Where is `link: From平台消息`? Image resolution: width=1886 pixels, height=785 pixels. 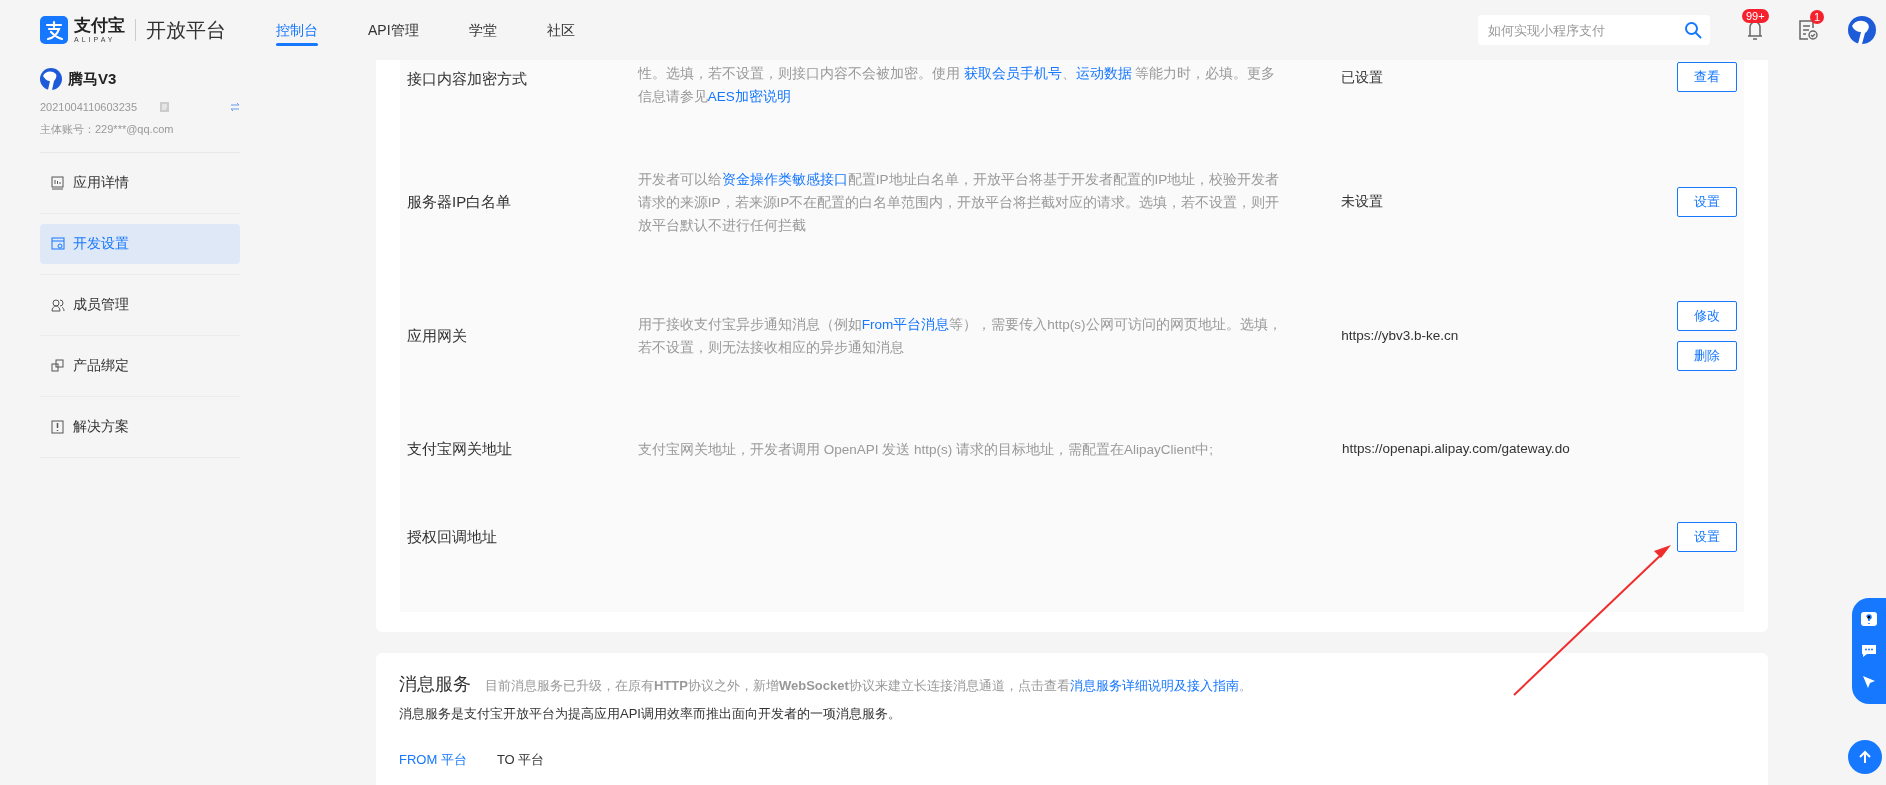
link: From平台消息 is located at coordinates (905, 324).